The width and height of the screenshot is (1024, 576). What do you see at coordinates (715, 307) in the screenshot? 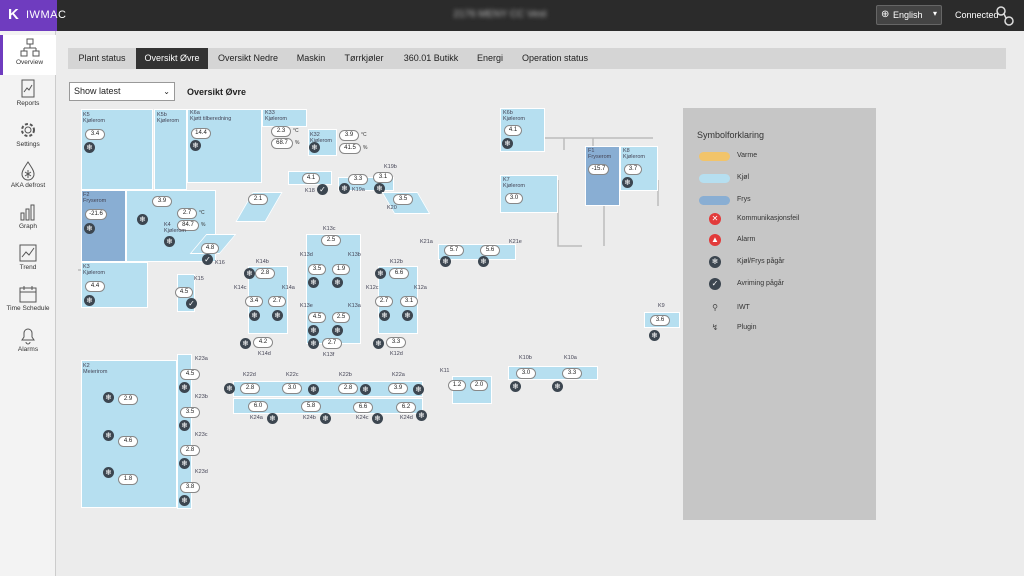
I see `iwt-icon: ⚲` at bounding box center [715, 307].